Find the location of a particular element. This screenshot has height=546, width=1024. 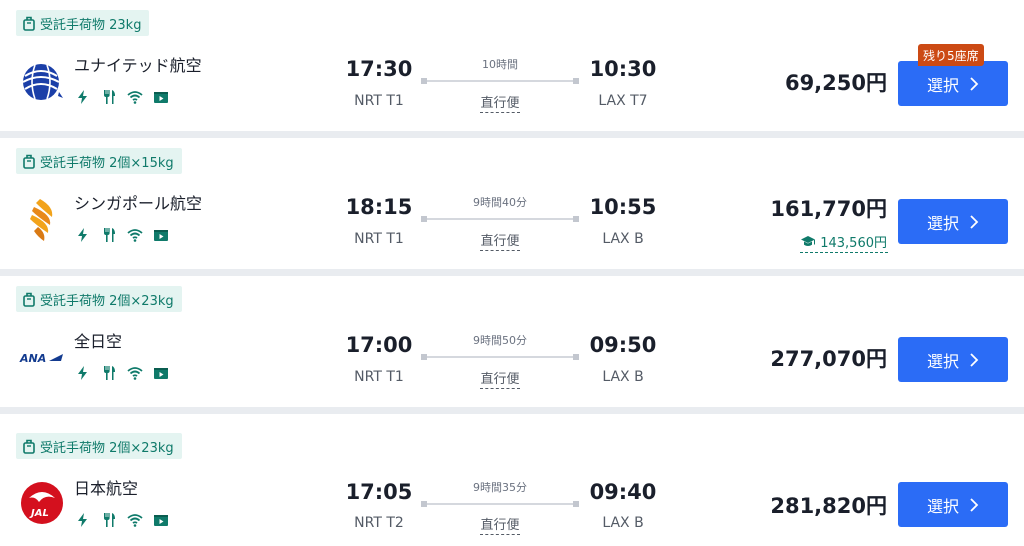

price: 281,820円 is located at coordinates (828, 506).